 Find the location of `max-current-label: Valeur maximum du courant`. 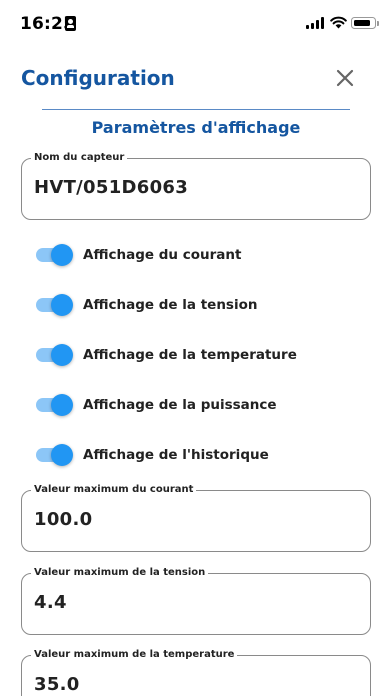

max-current-label: Valeur maximum du courant is located at coordinates (114, 490).